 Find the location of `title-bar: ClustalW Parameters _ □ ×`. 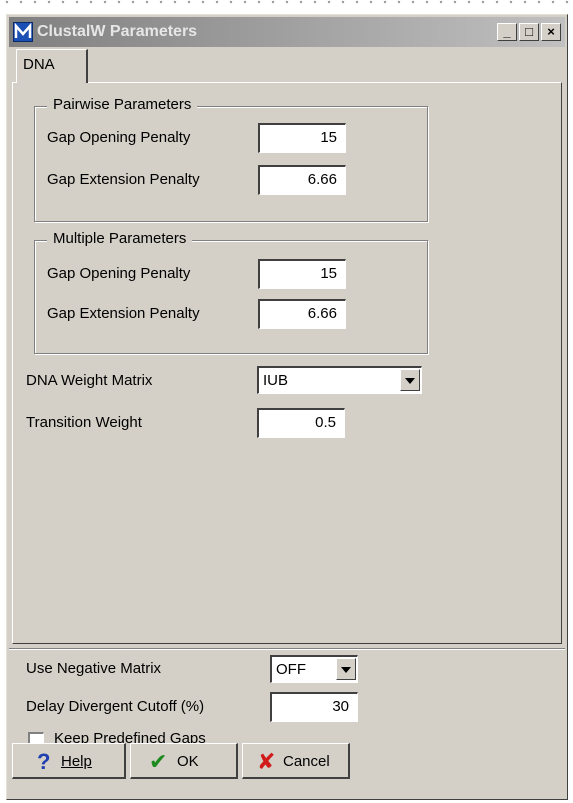

title-bar: ClustalW Parameters _ □ × is located at coordinates (287, 32).